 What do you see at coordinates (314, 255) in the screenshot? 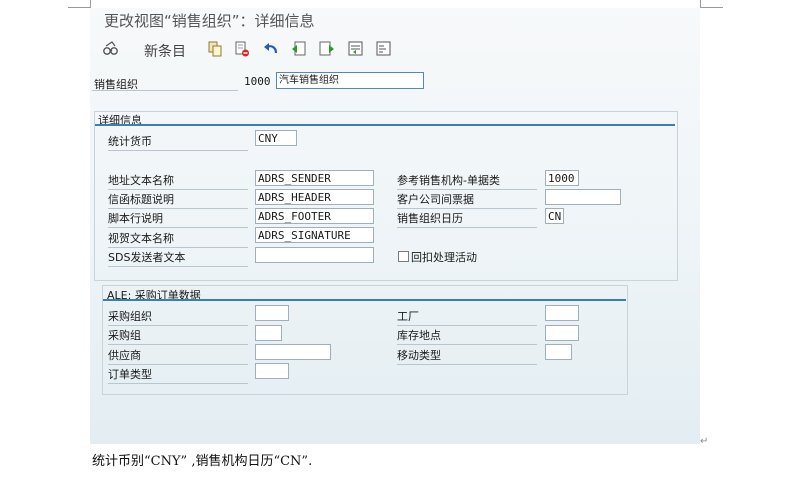
I see `sds-sender-field` at bounding box center [314, 255].